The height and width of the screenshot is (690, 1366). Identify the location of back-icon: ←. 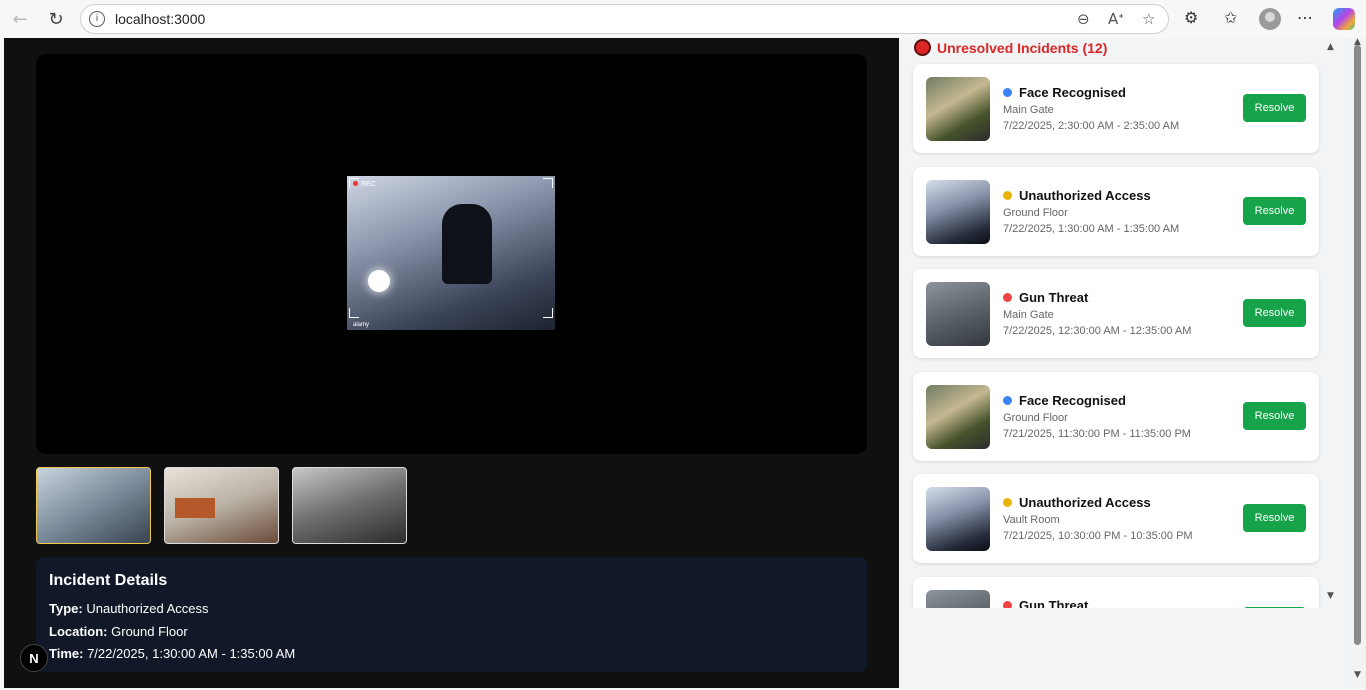
(20, 19).